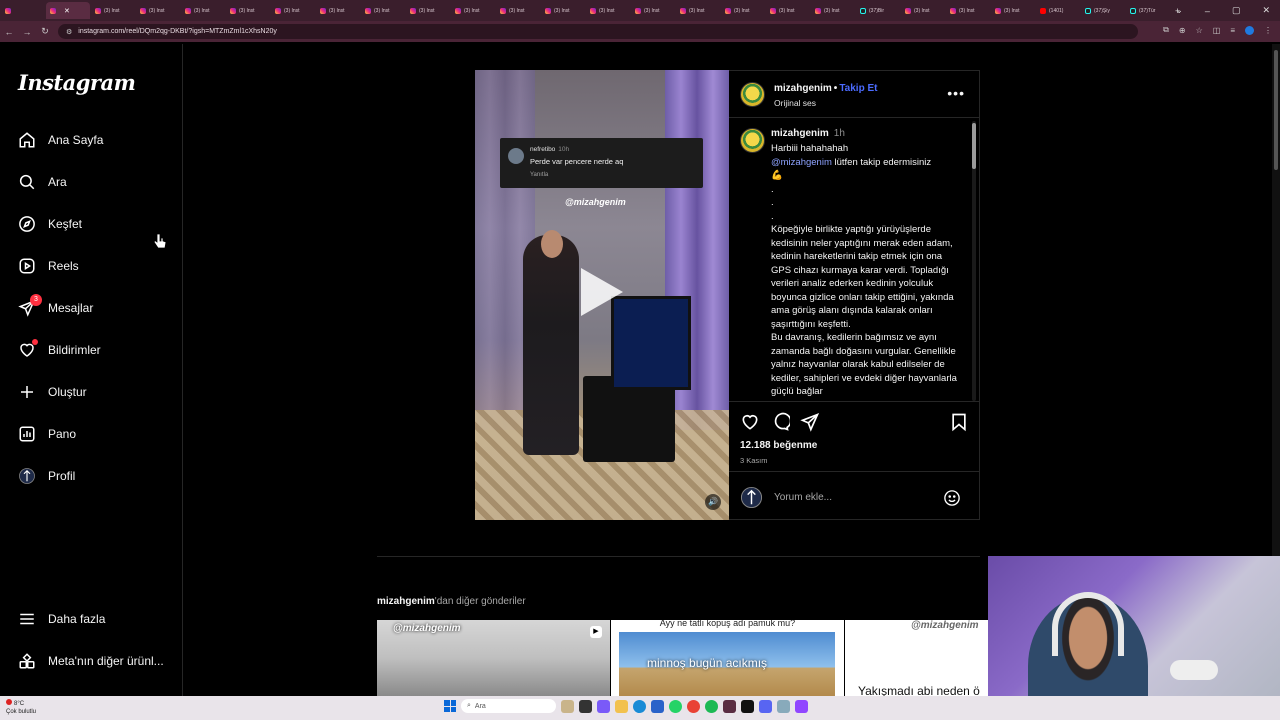  What do you see at coordinates (1217, 30) in the screenshot?
I see `extensions-icon: ◫` at bounding box center [1217, 30].